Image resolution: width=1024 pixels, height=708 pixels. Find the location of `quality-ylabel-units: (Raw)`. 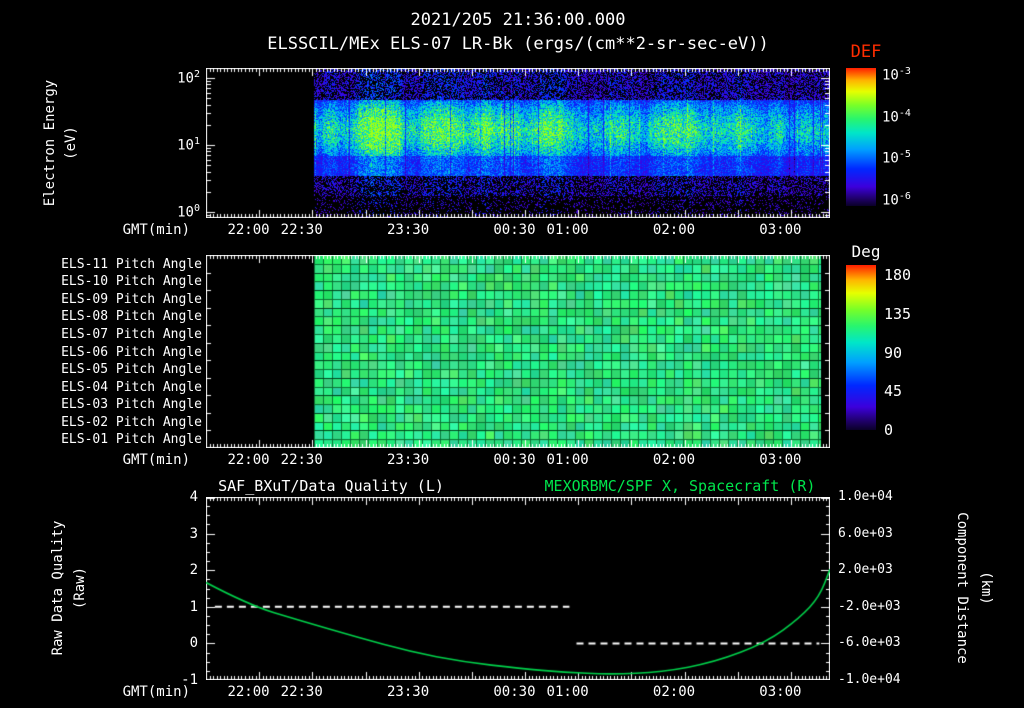

quality-ylabel-units: (Raw) is located at coordinates (80, 588).